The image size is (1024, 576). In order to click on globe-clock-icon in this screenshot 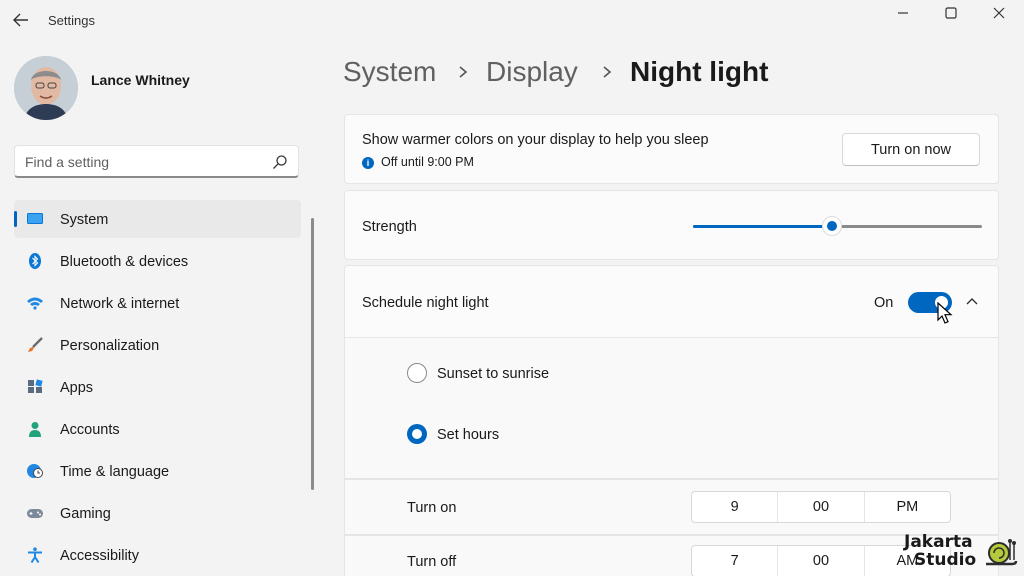, I will do `click(35, 471)`.